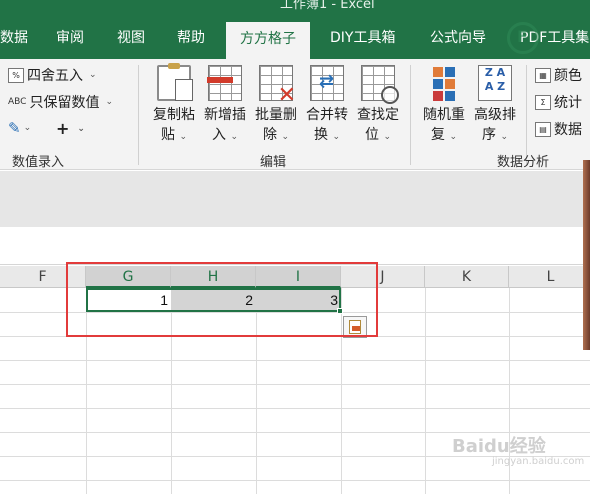  What do you see at coordinates (543, 129) in the screenshot?
I see `data-table-icon: ▤` at bounding box center [543, 129].